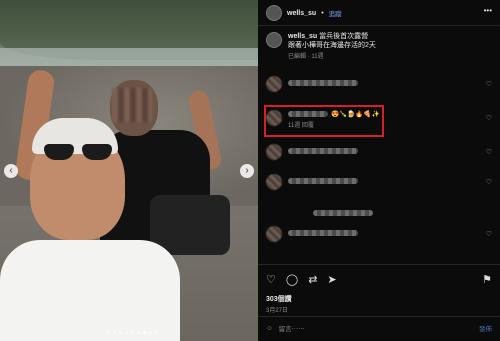 The height and width of the screenshot is (341, 500). I want to click on bookmark-icon: ⚑, so click(487, 279).